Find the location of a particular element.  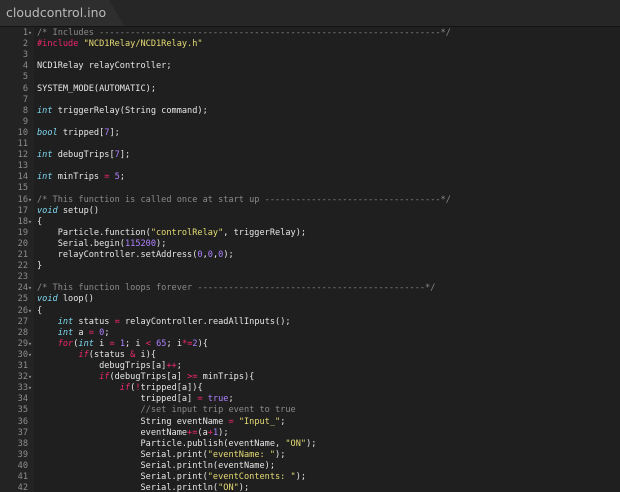

code-text: //set input trip event to true is located at coordinates (166, 410).